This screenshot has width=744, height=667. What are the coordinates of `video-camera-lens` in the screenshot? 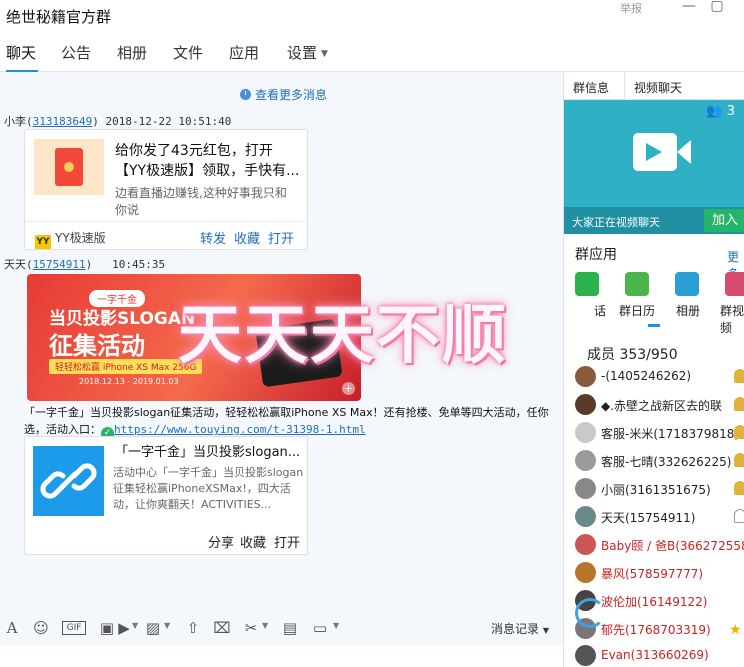 It's located at (684, 152).